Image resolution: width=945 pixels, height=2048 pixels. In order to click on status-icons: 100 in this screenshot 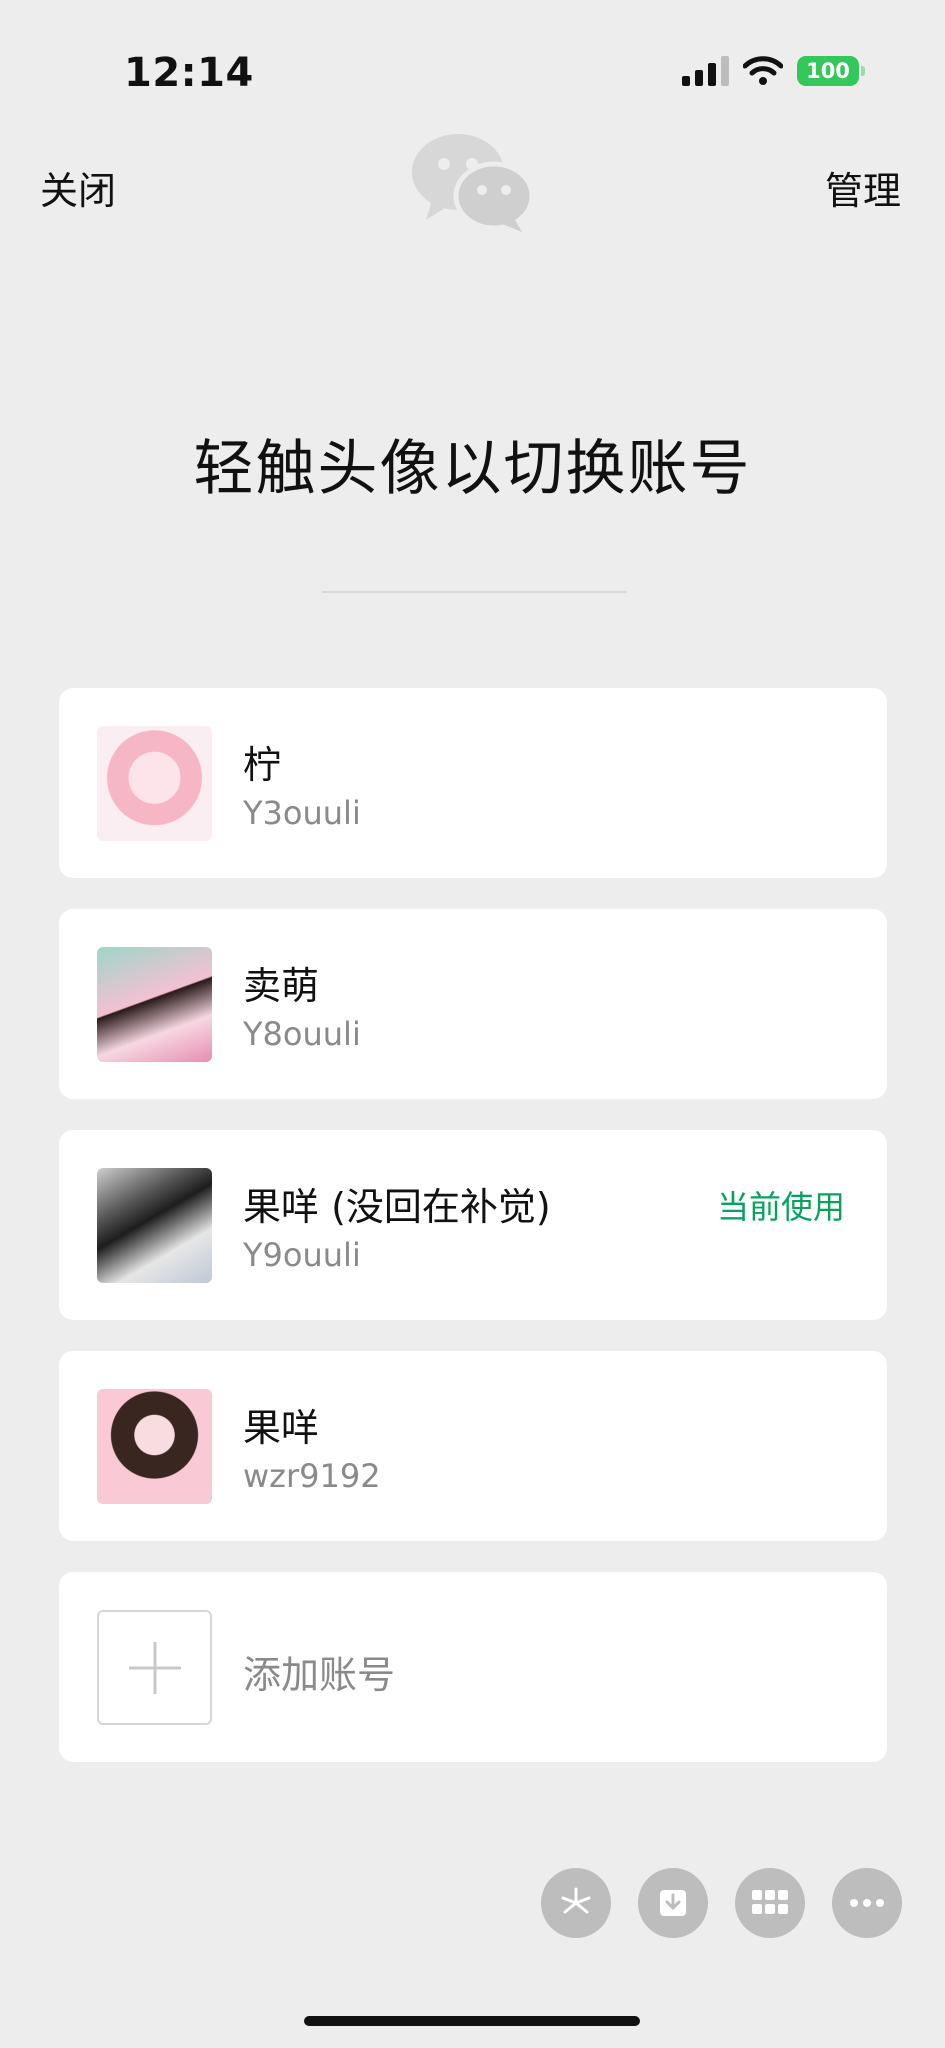, I will do `click(773, 71)`.